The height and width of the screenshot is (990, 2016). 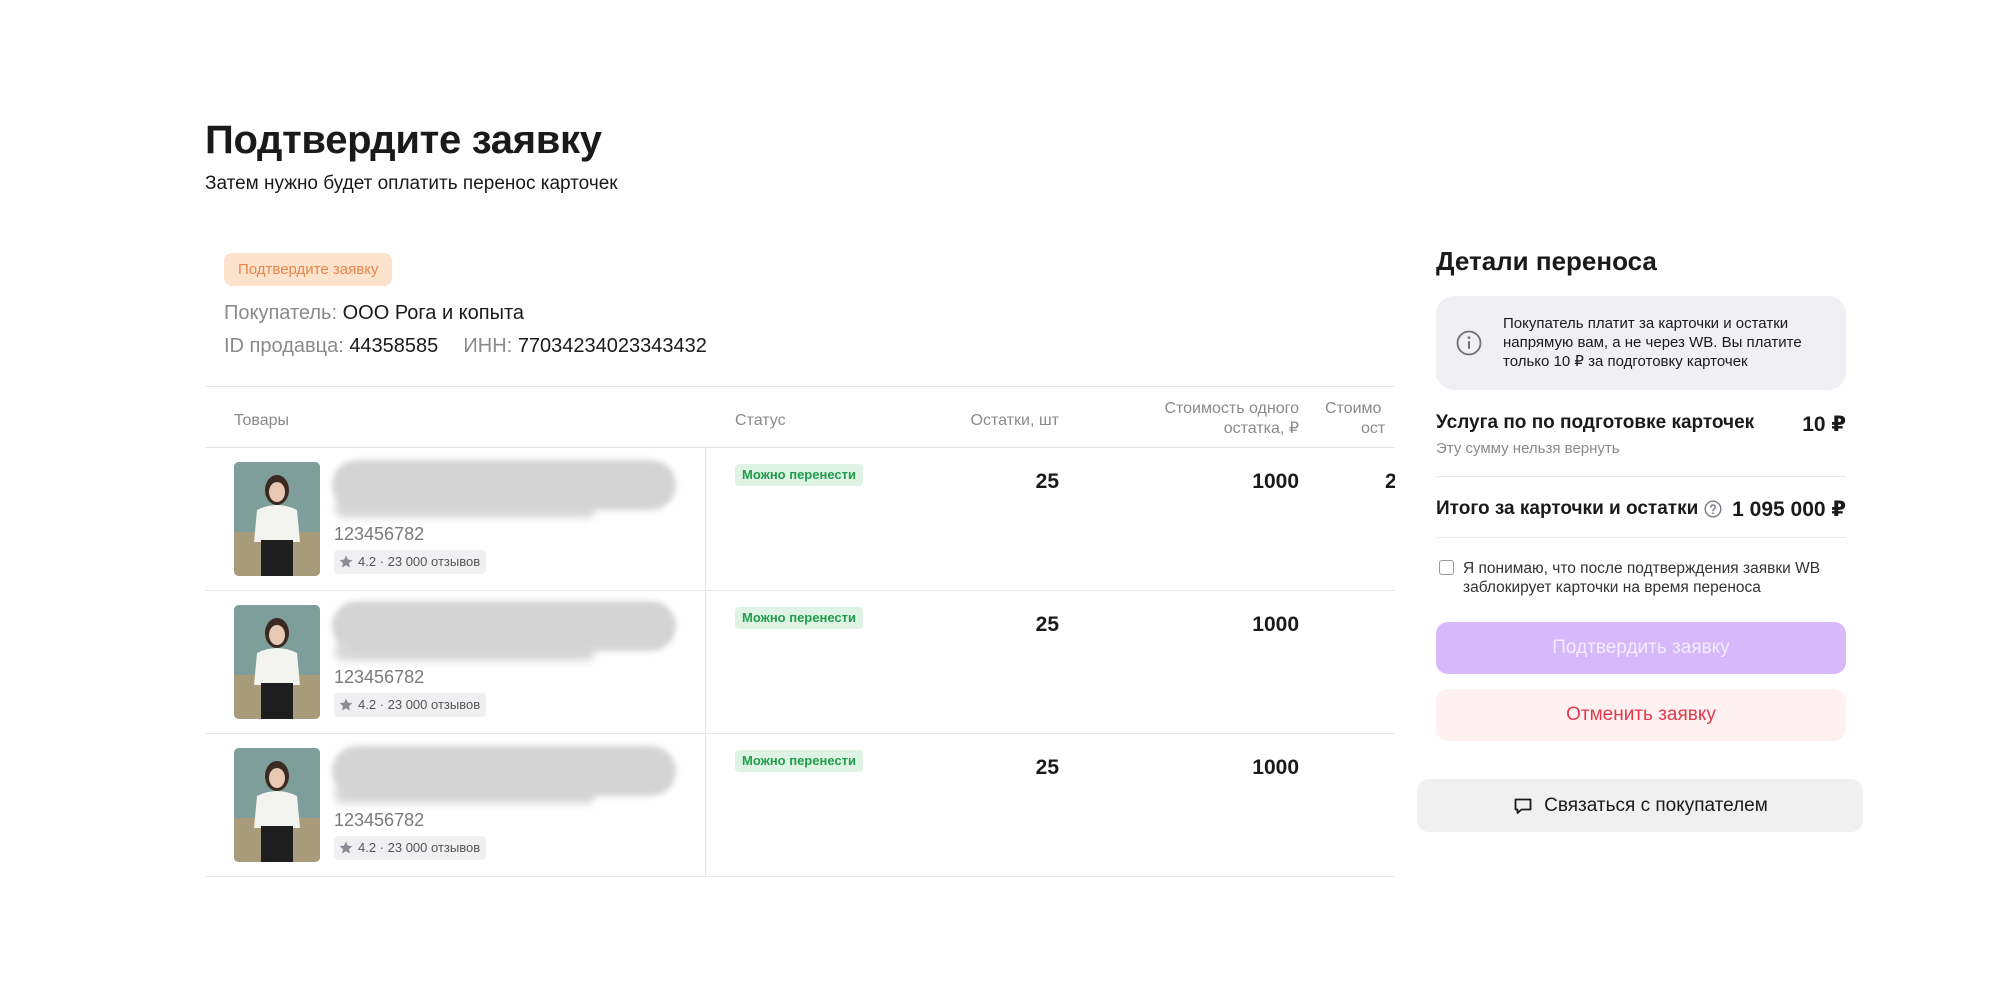 I want to click on details-title: Детали переноса, so click(x=1546, y=261).